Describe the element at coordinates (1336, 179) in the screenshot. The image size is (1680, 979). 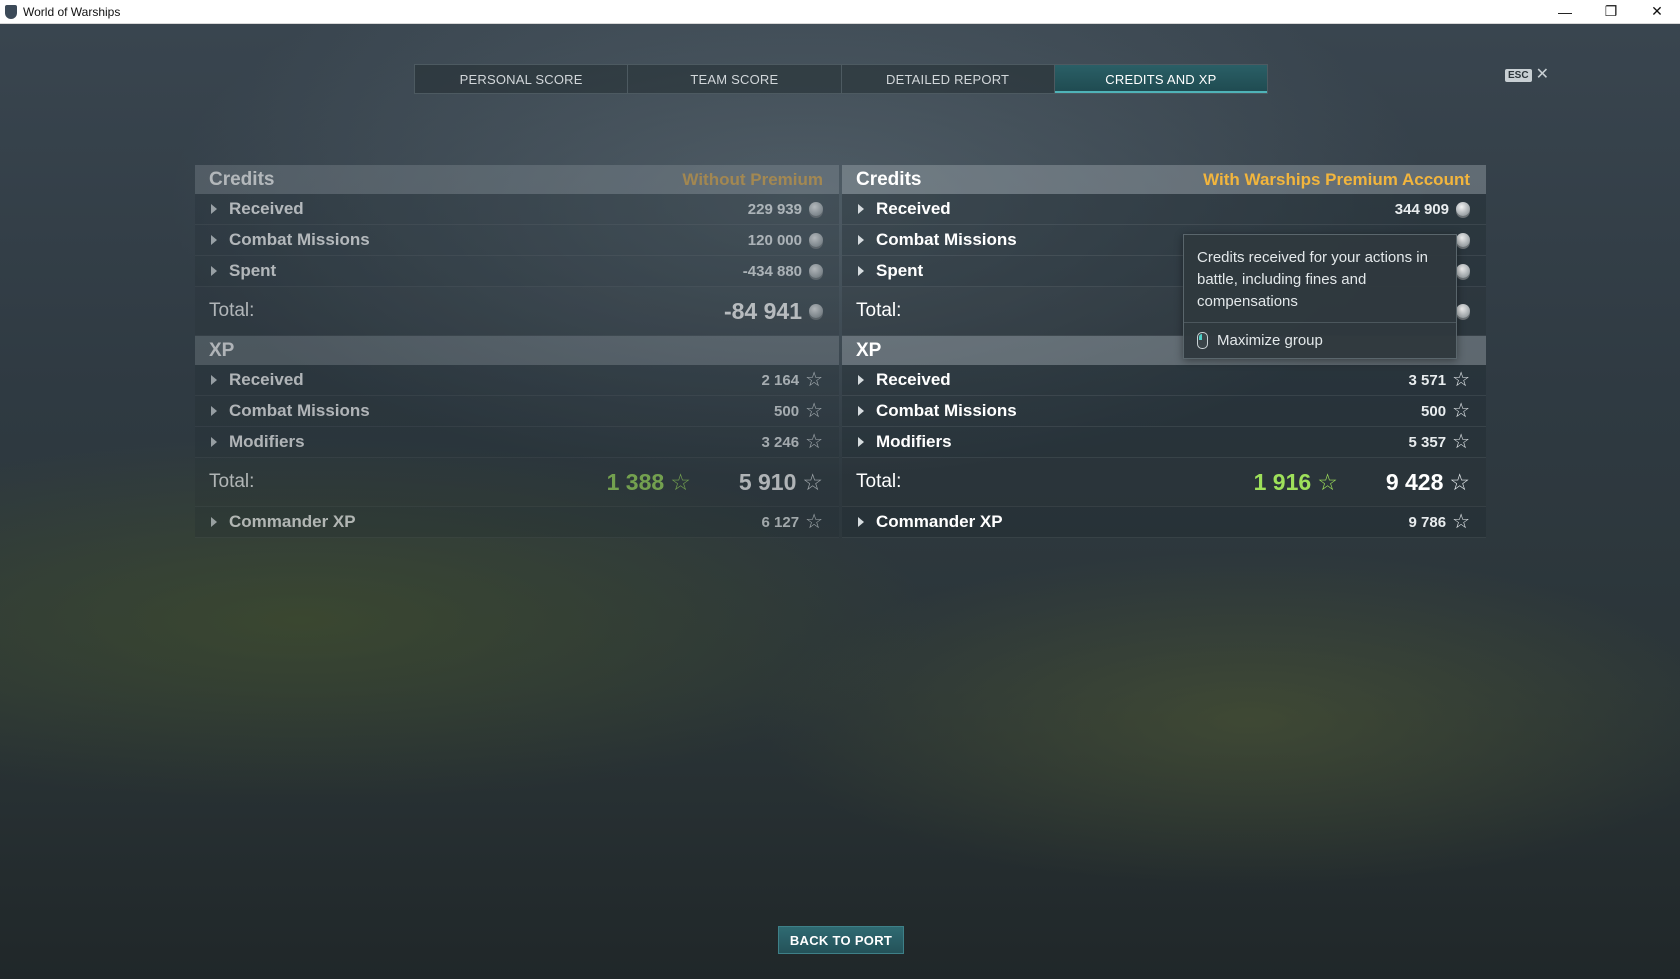
I see `premium-label: With Warships Premium Account` at that location.